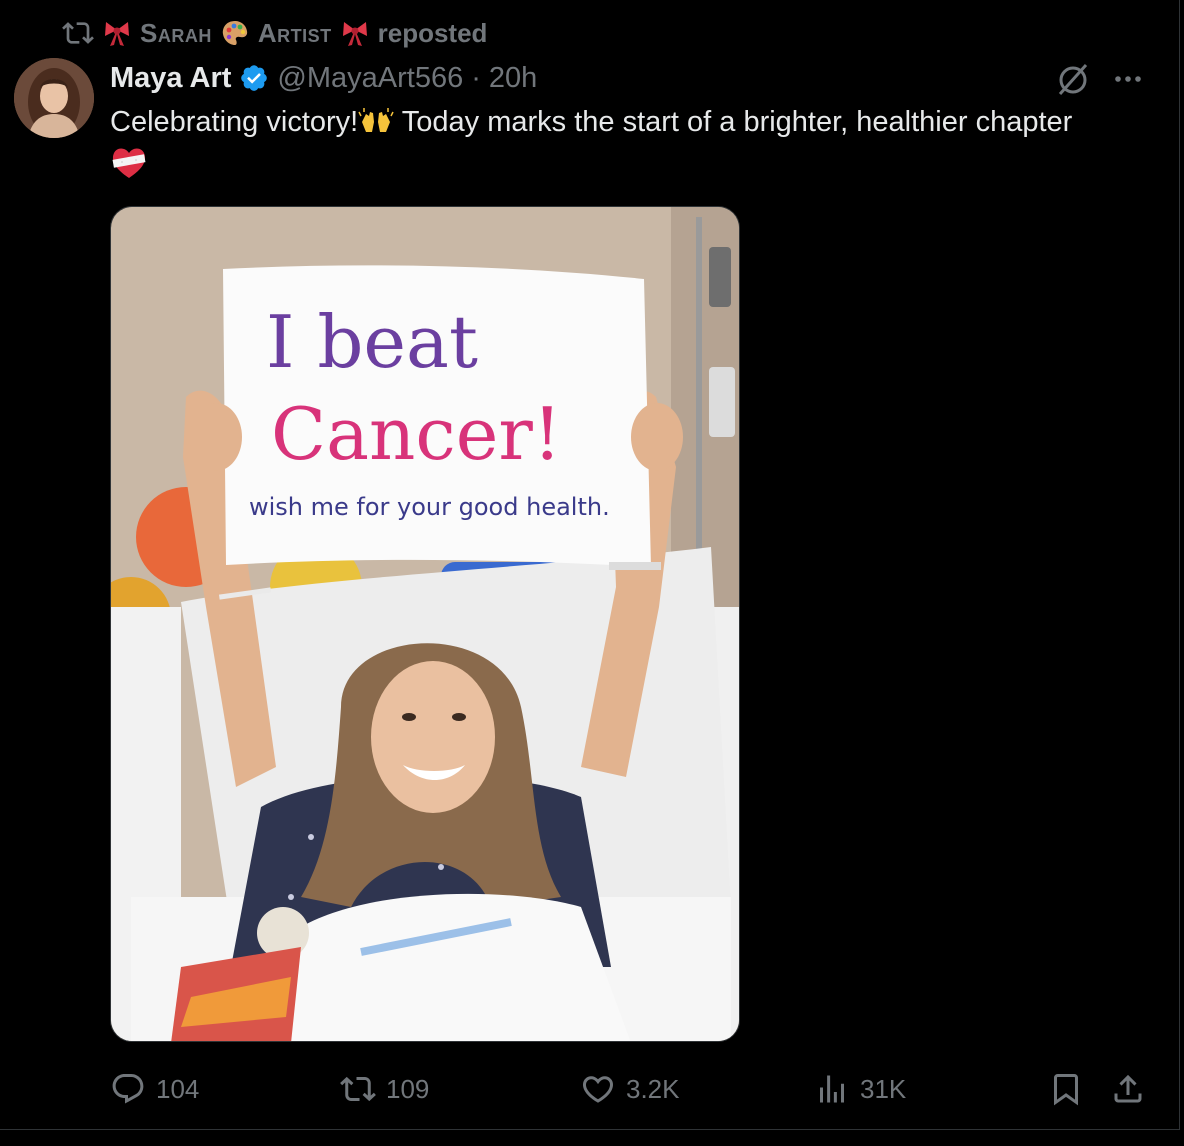  What do you see at coordinates (295, 33) in the screenshot?
I see `repost-user-second: Artist` at bounding box center [295, 33].